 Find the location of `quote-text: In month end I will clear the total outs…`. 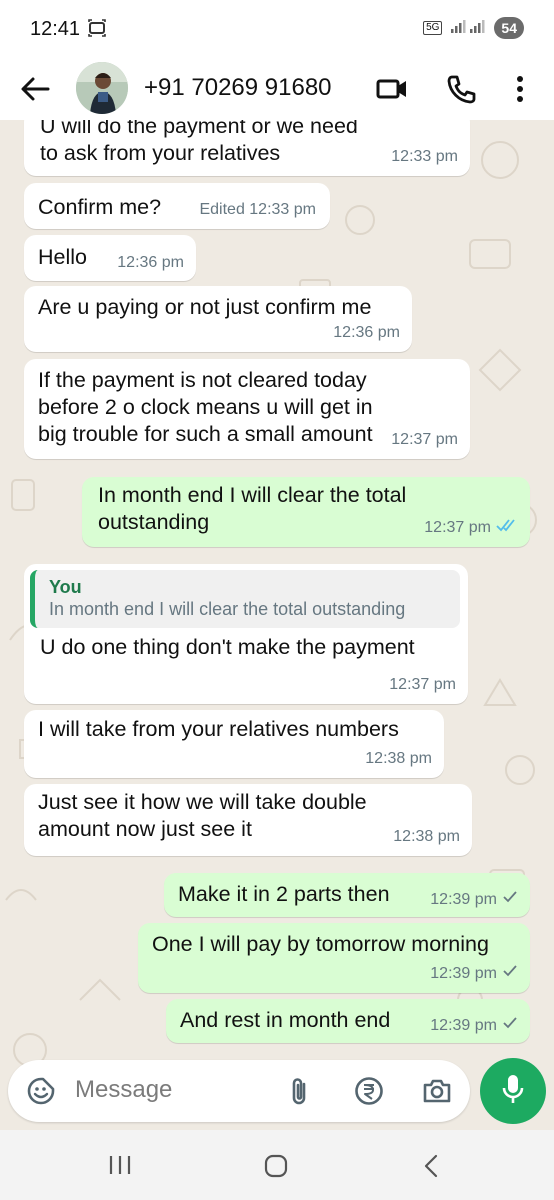

quote-text: In month end I will clear the total outs… is located at coordinates (227, 609).